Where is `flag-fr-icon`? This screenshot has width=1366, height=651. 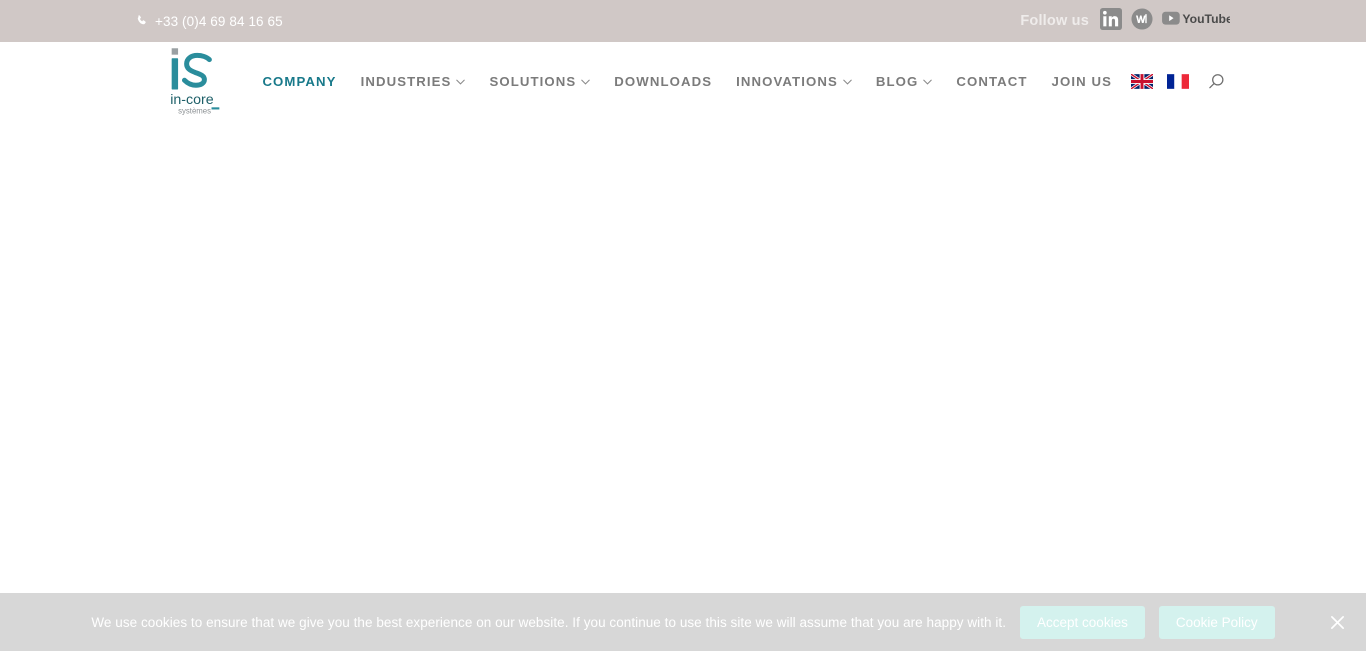 flag-fr-icon is located at coordinates (1178, 81).